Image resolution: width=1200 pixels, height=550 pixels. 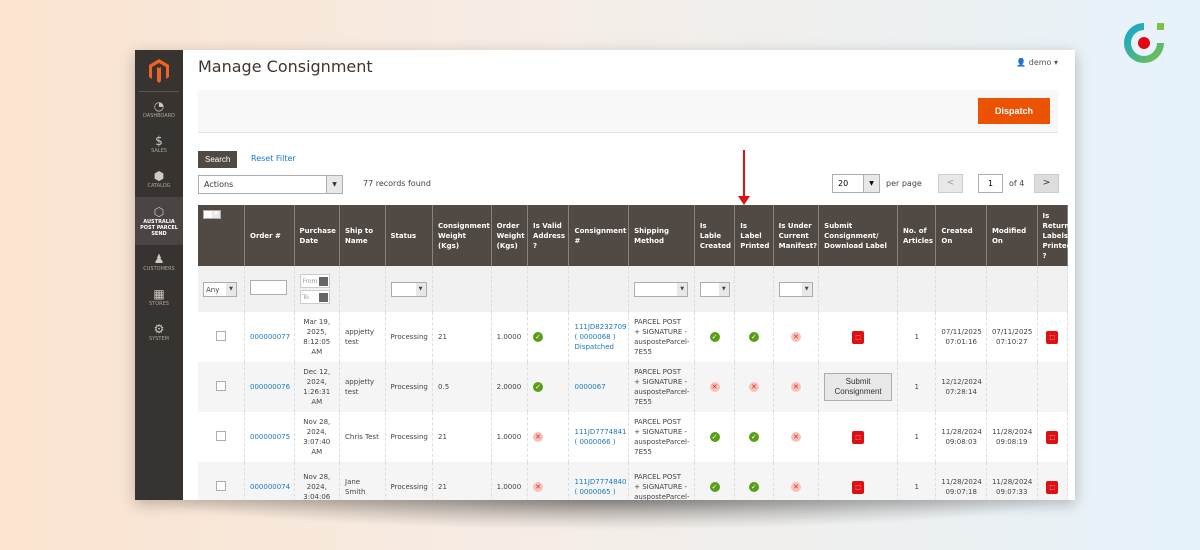 What do you see at coordinates (221, 235) in the screenshot?
I see `column-header: ▼` at bounding box center [221, 235].